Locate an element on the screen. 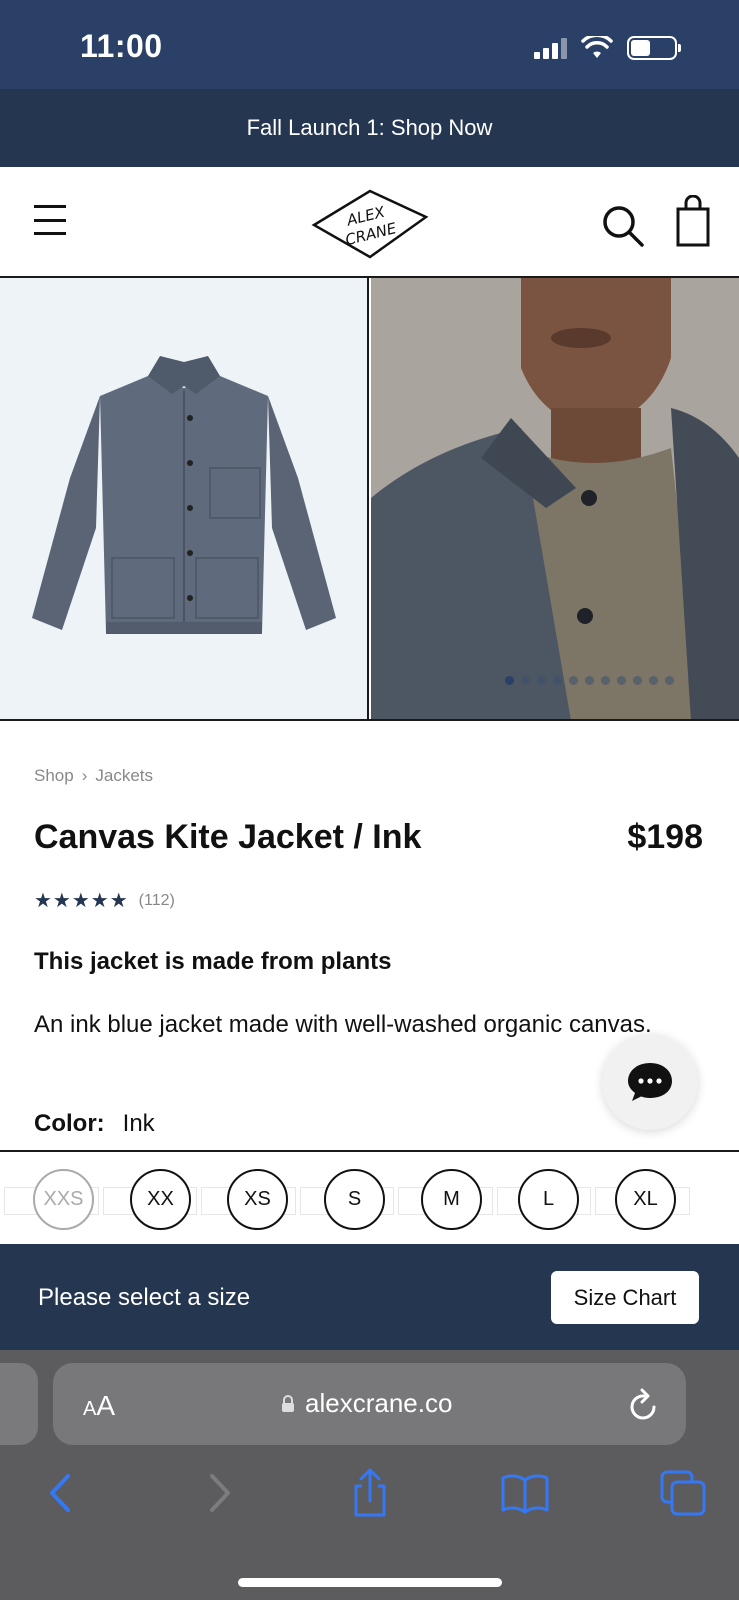 The height and width of the screenshot is (1600, 739). status-icons is located at coordinates (607, 48).